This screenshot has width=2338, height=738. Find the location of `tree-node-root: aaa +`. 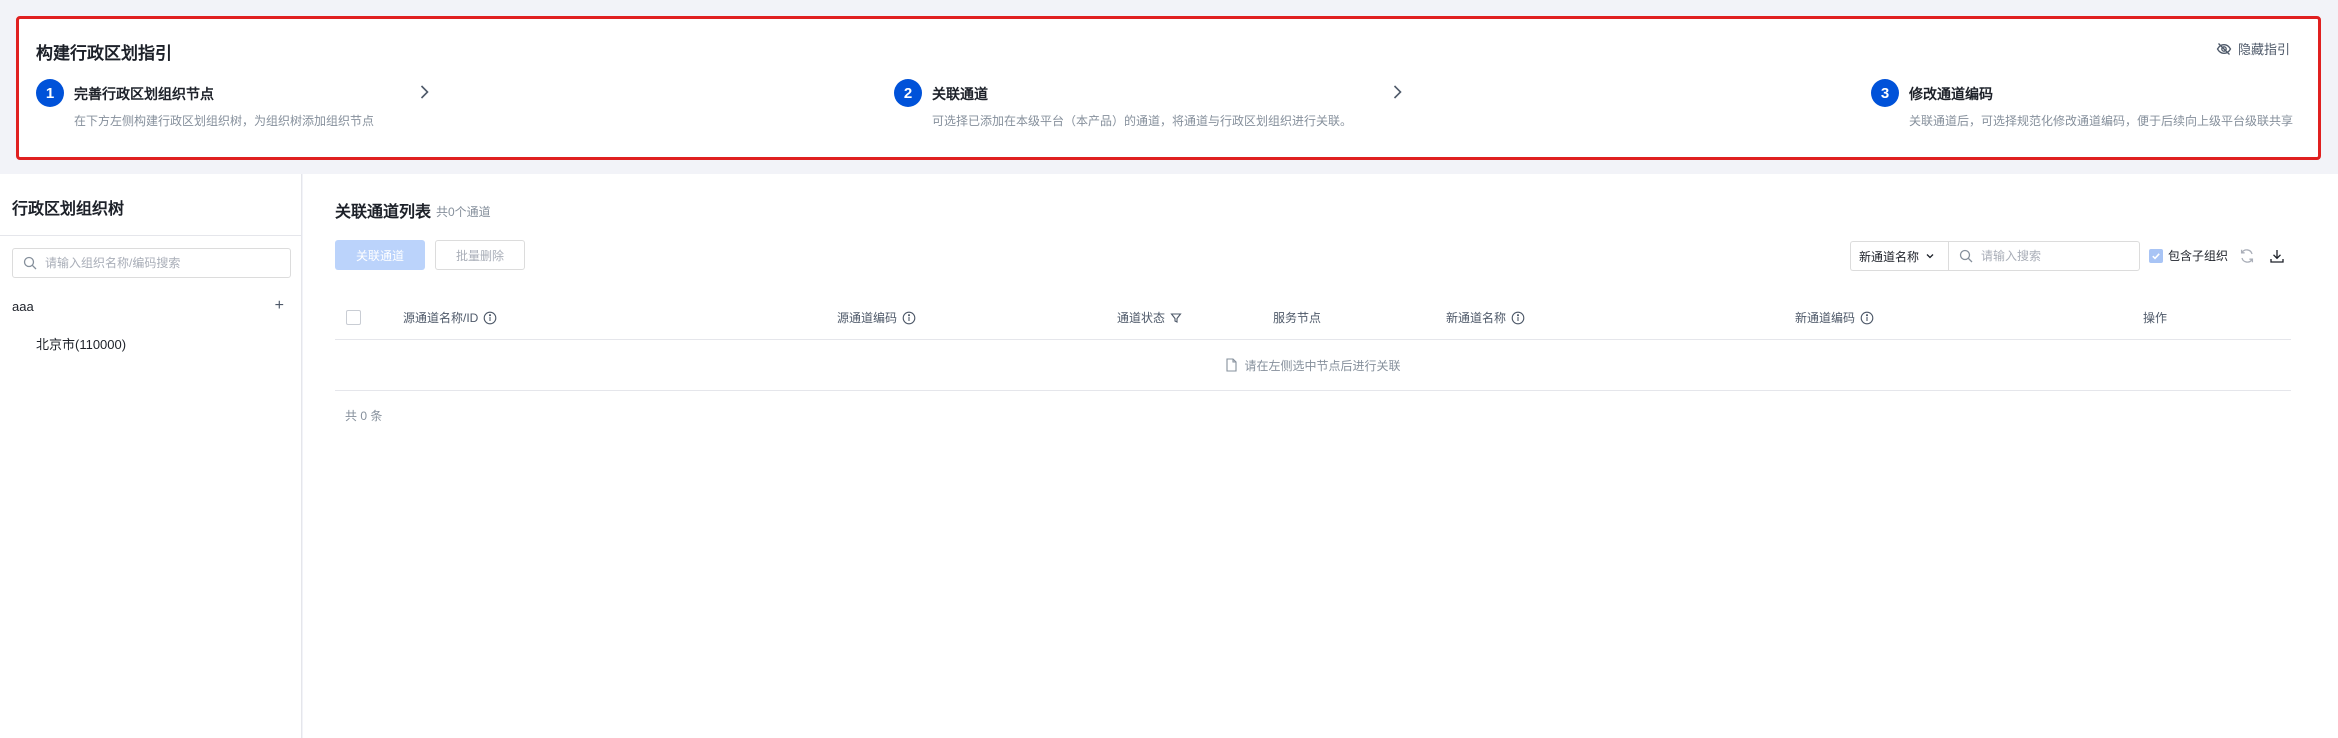

tree-node-root: aaa + is located at coordinates (148, 306).